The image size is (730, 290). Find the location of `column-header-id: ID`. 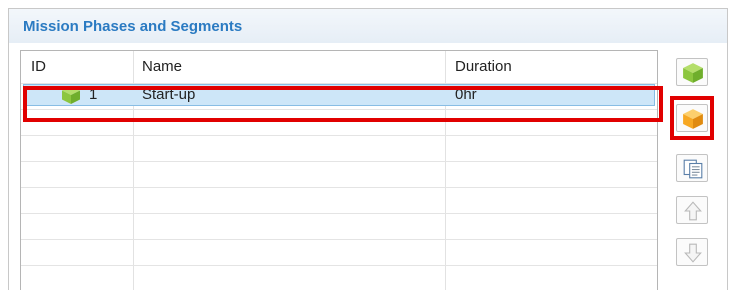

column-header-id: ID is located at coordinates (38, 66).